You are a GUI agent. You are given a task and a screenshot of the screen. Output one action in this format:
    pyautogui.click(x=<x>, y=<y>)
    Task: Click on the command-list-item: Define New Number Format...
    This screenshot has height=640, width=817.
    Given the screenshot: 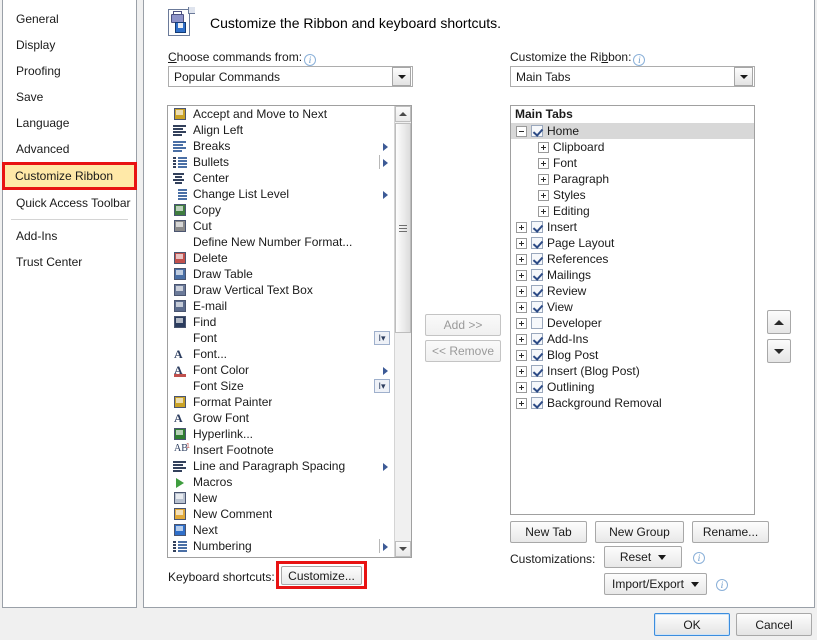 What is the action you would take?
    pyautogui.click(x=281, y=242)
    